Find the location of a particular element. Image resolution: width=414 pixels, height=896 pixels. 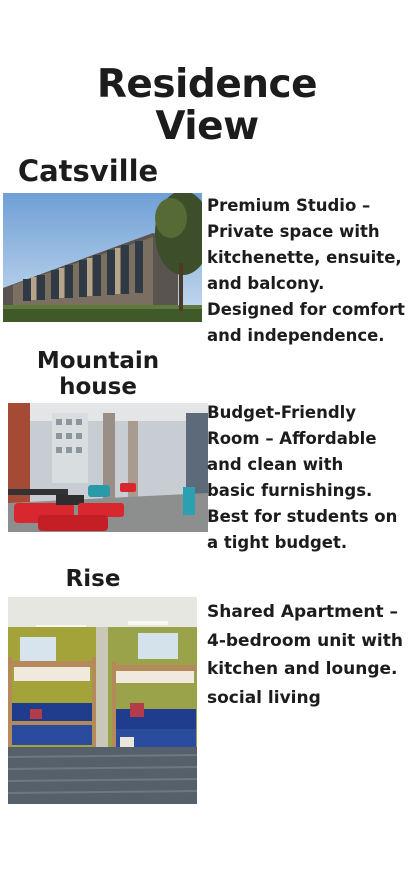

page-title: Residence View is located at coordinates (207, 106).